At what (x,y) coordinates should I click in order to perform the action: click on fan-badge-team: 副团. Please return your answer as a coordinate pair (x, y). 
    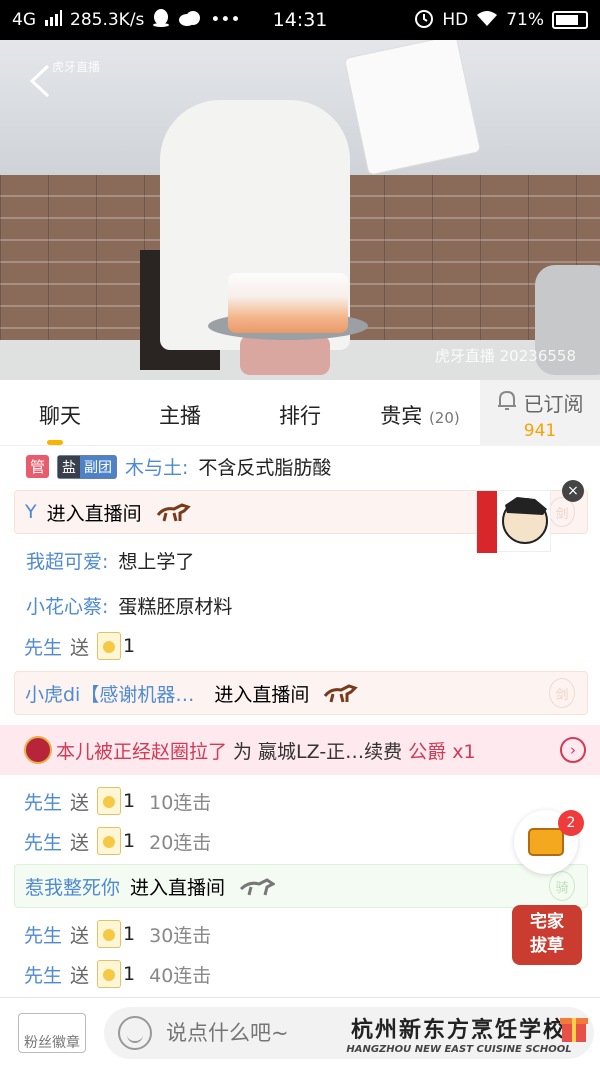
    Looking at the image, I should click on (98, 466).